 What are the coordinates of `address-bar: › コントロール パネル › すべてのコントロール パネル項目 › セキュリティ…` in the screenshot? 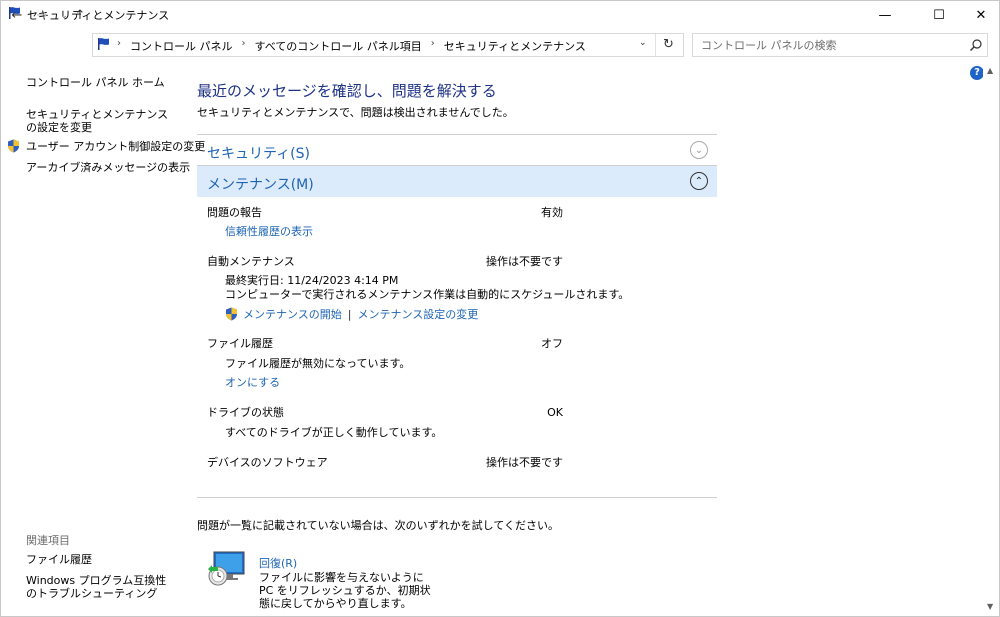 It's located at (388, 45).